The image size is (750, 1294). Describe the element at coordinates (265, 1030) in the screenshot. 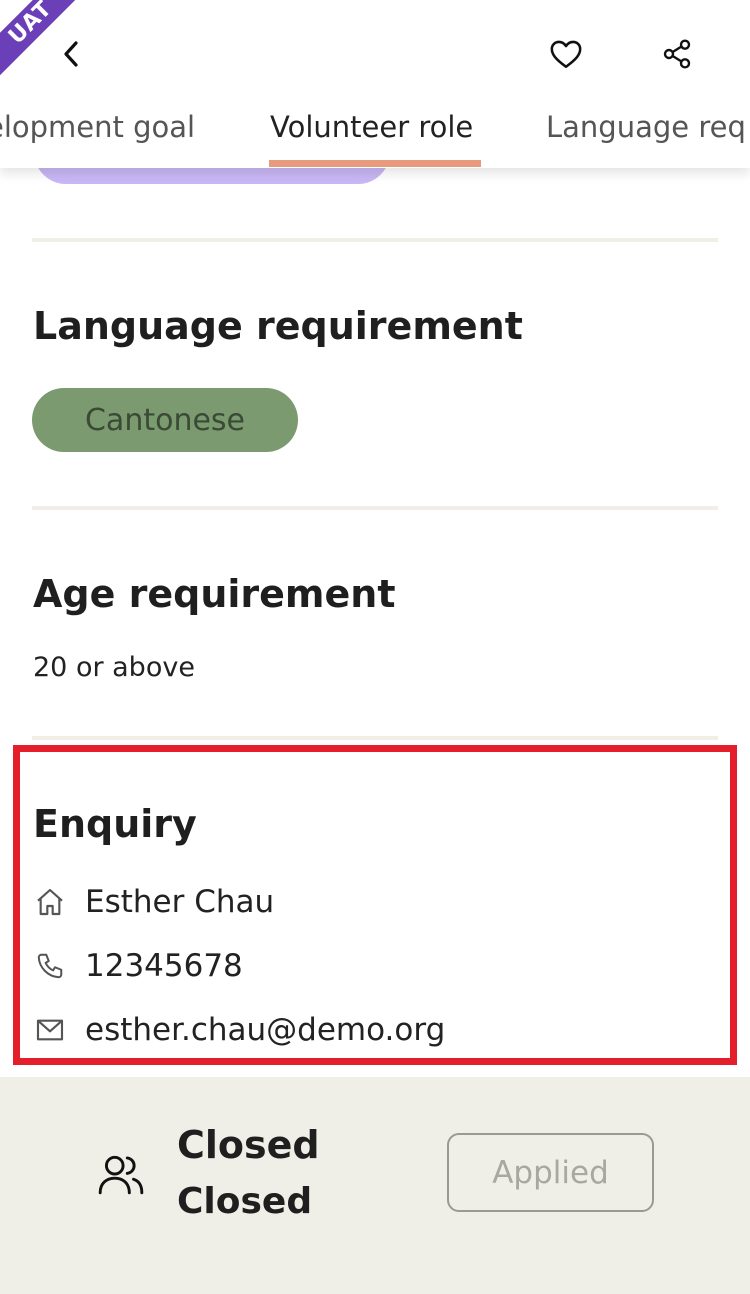

I see `contact-email: esther.chau@demo.org` at that location.